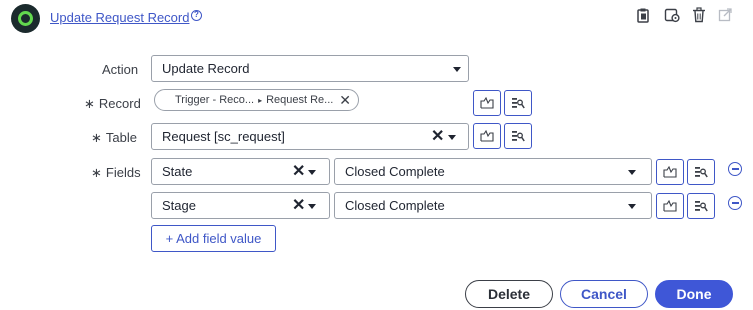 Image resolution: width=753 pixels, height=310 pixels. I want to click on record-label: ∗ Record, so click(112, 104).